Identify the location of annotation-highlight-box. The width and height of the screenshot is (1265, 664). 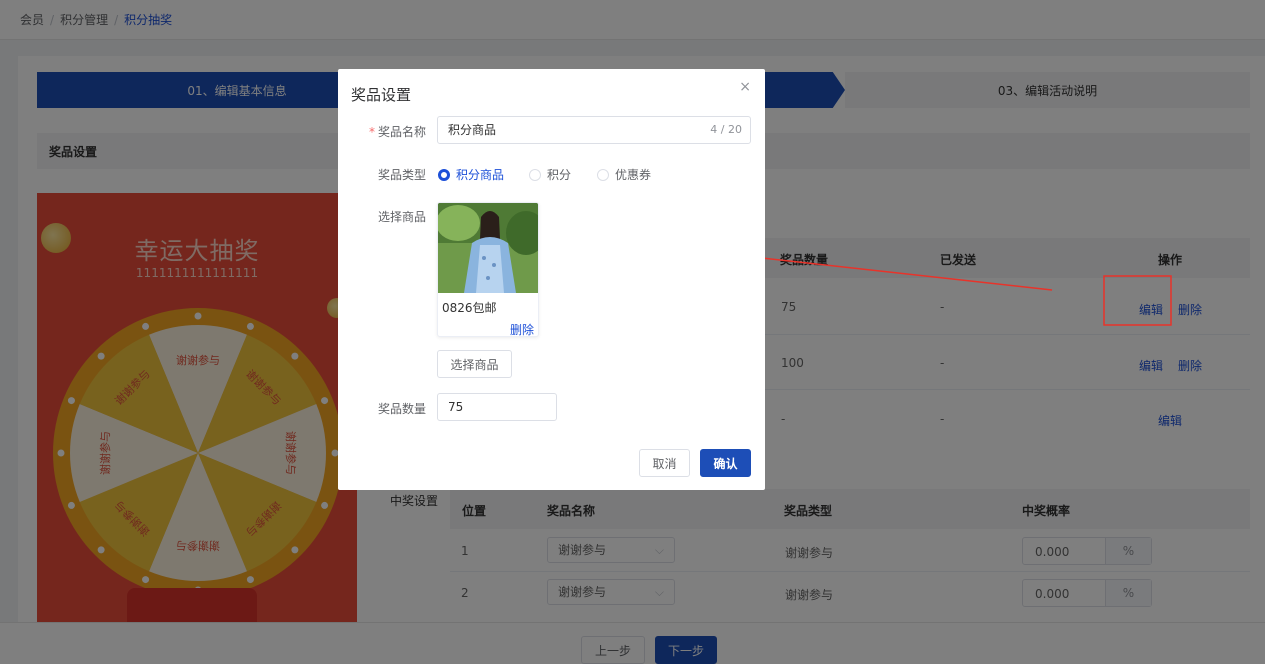
(1137, 300).